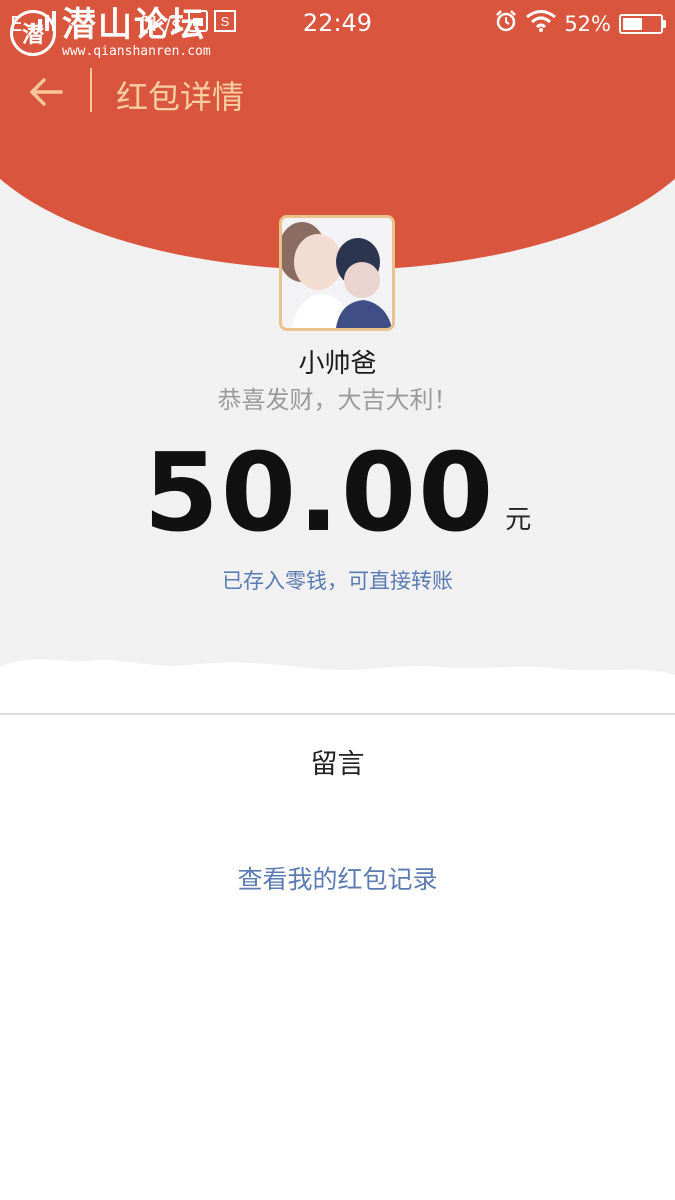  I want to click on watermark-logo-icon: 潜, so click(33, 33).